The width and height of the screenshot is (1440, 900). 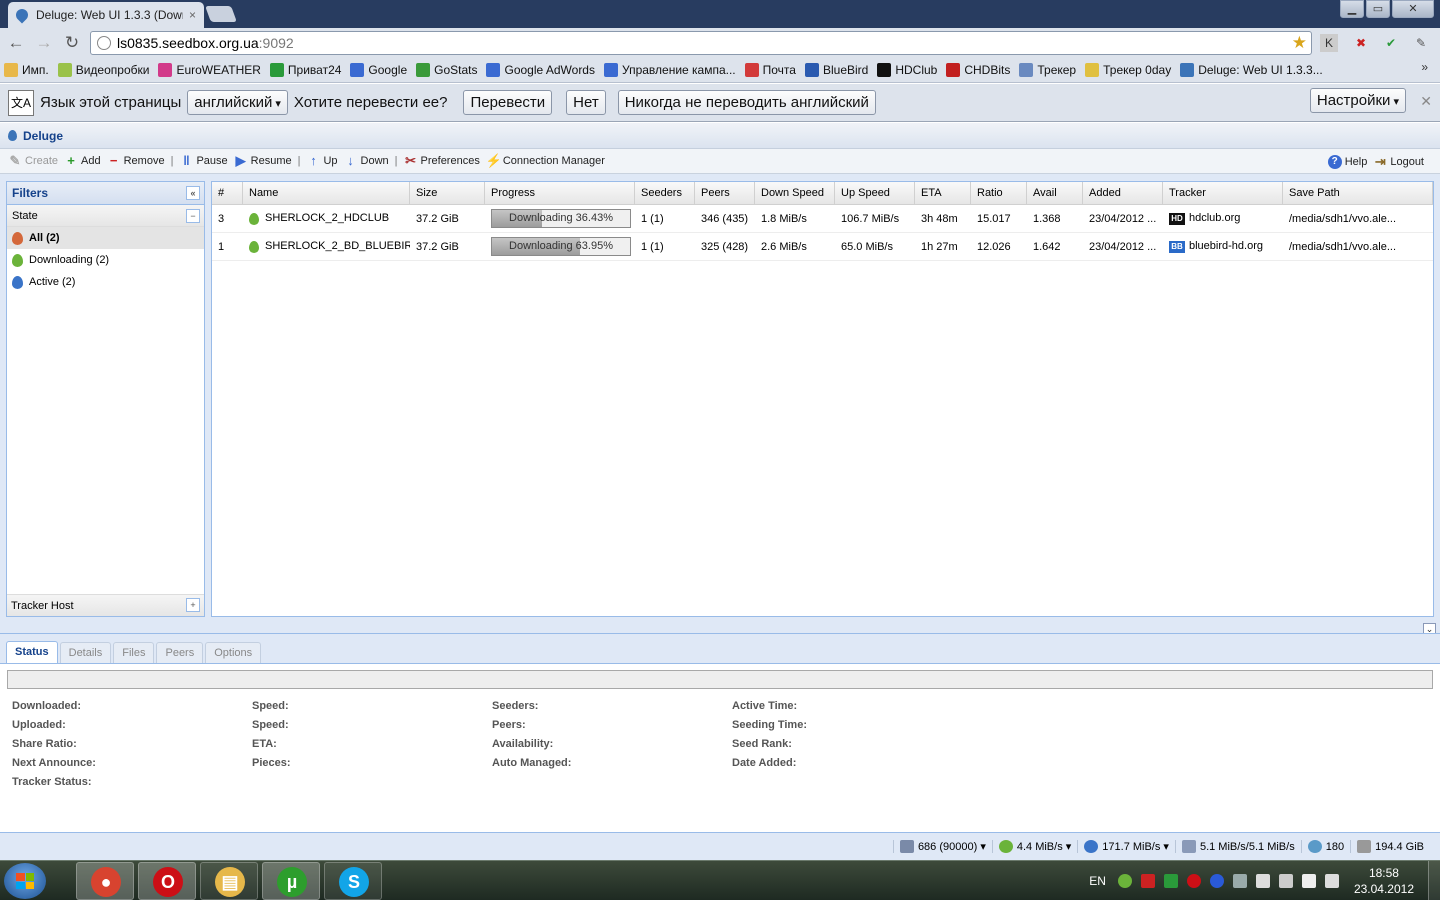 I want to click on back-icon: ←, so click(x=16, y=43).